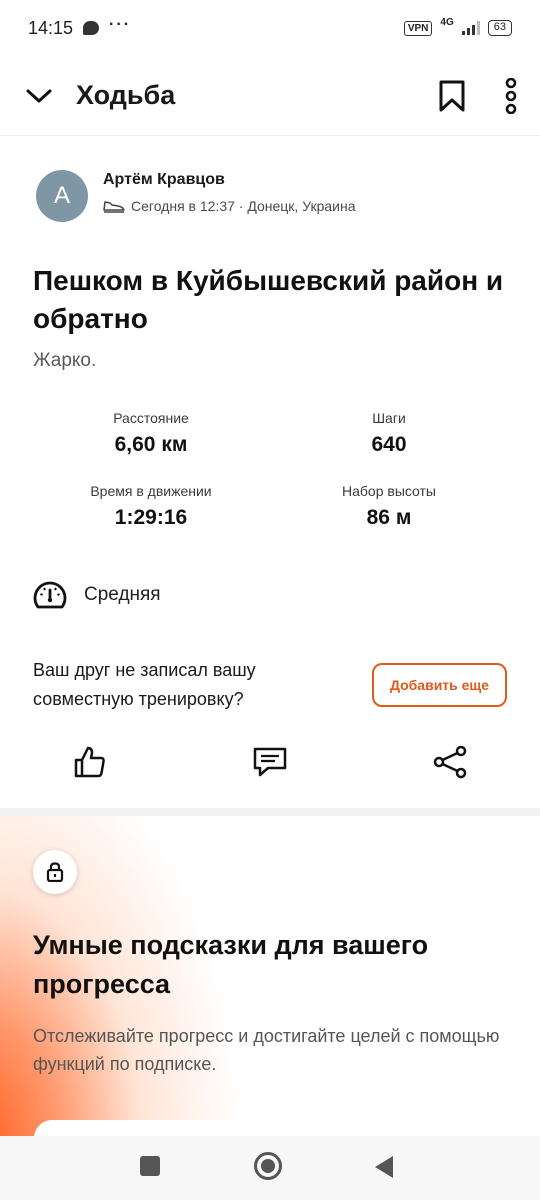  I want to click on comment-icon, so click(270, 762).